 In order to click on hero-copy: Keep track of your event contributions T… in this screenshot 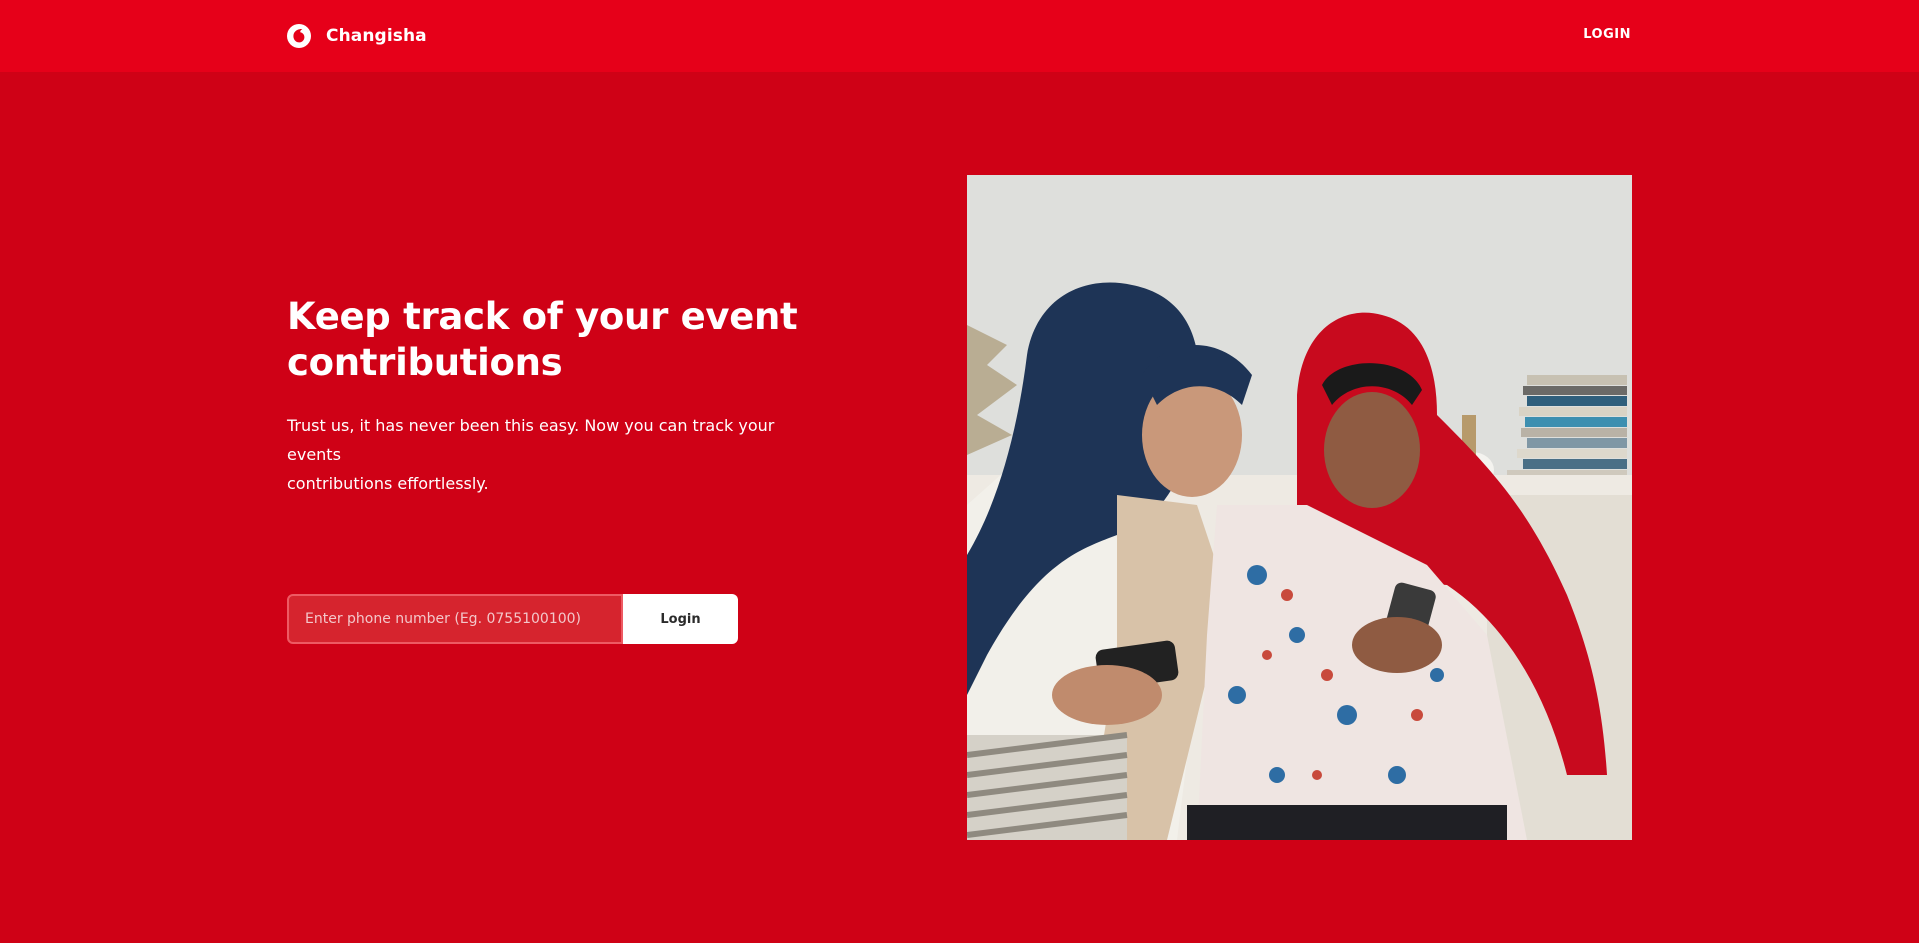, I will do `click(547, 396)`.